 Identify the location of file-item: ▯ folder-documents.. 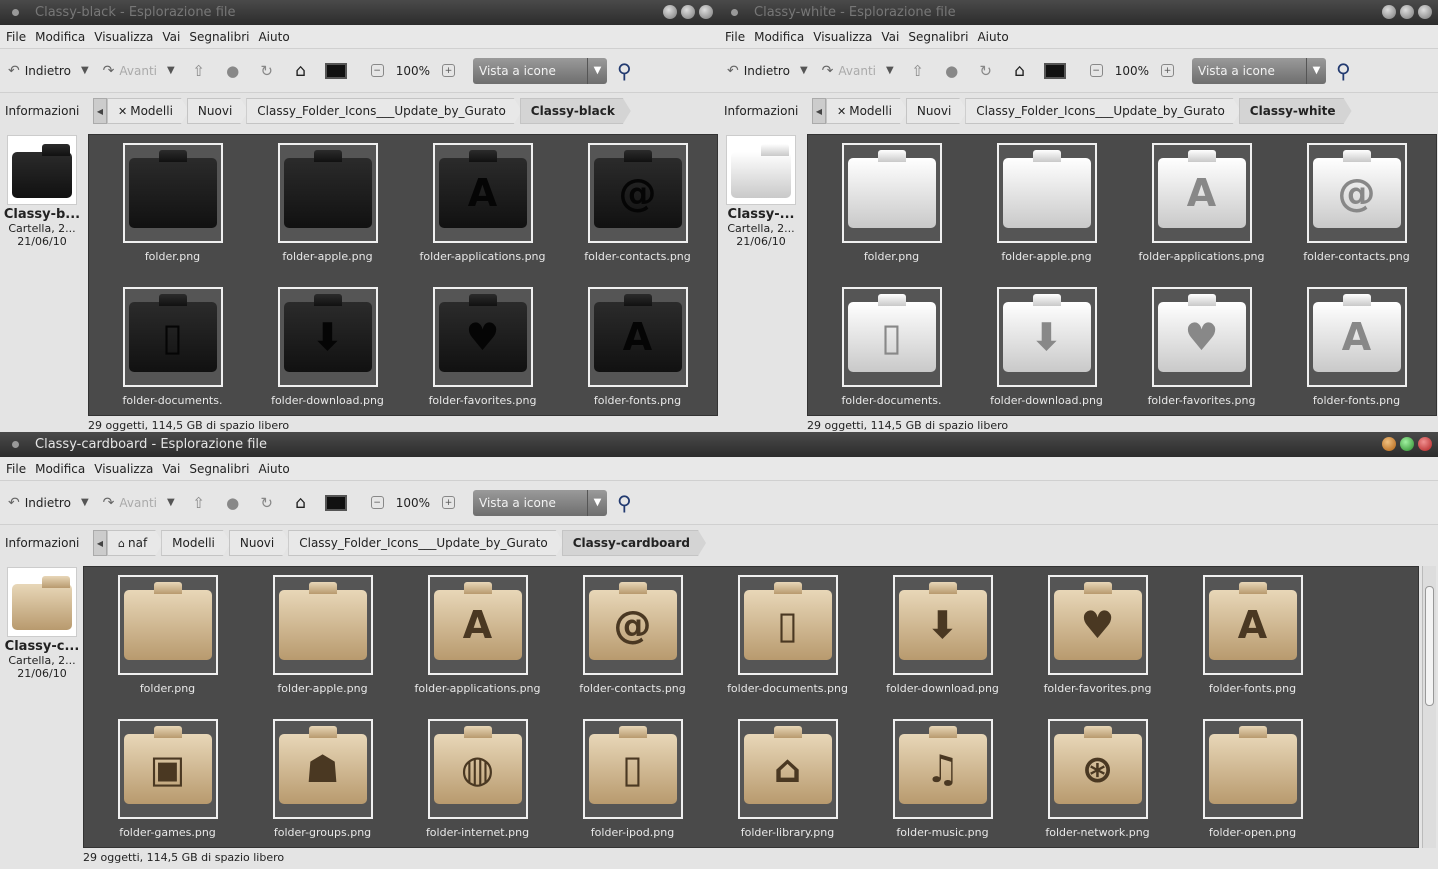
(891, 347).